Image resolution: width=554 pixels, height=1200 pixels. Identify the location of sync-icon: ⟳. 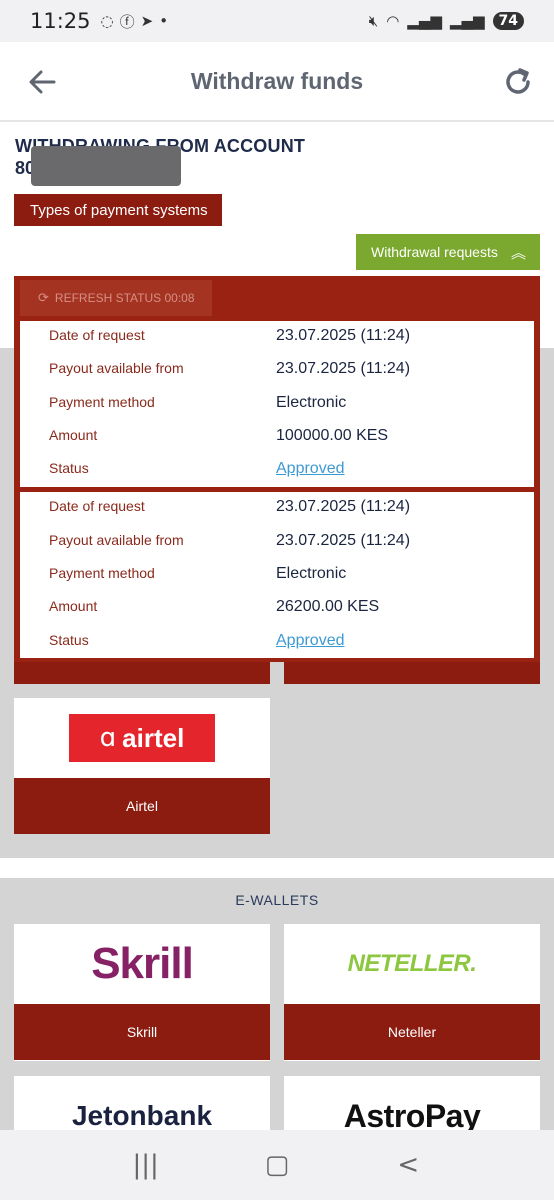
(43, 298).